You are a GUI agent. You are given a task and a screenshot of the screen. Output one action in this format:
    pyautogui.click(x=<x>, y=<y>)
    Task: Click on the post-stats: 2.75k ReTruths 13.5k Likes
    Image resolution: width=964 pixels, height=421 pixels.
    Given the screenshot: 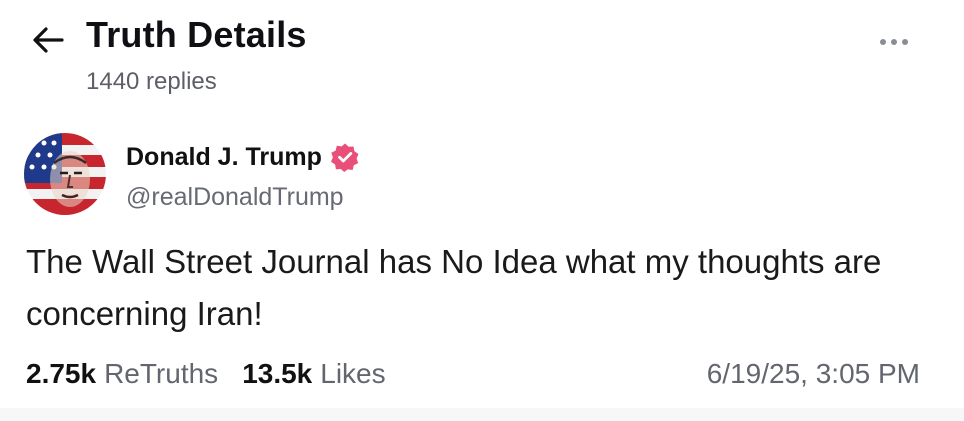 What is the action you would take?
    pyautogui.click(x=206, y=374)
    